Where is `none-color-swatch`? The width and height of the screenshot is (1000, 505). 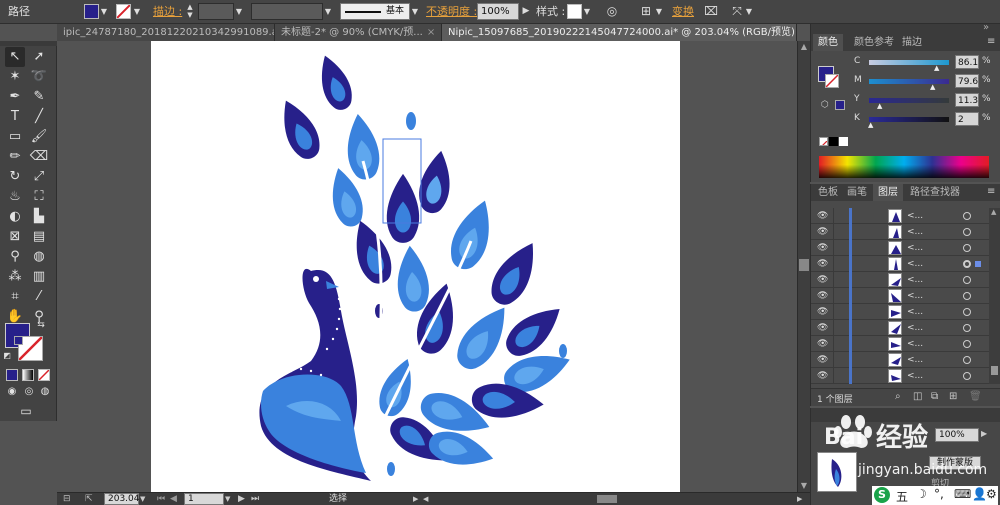
none-color-swatch is located at coordinates (823, 141).